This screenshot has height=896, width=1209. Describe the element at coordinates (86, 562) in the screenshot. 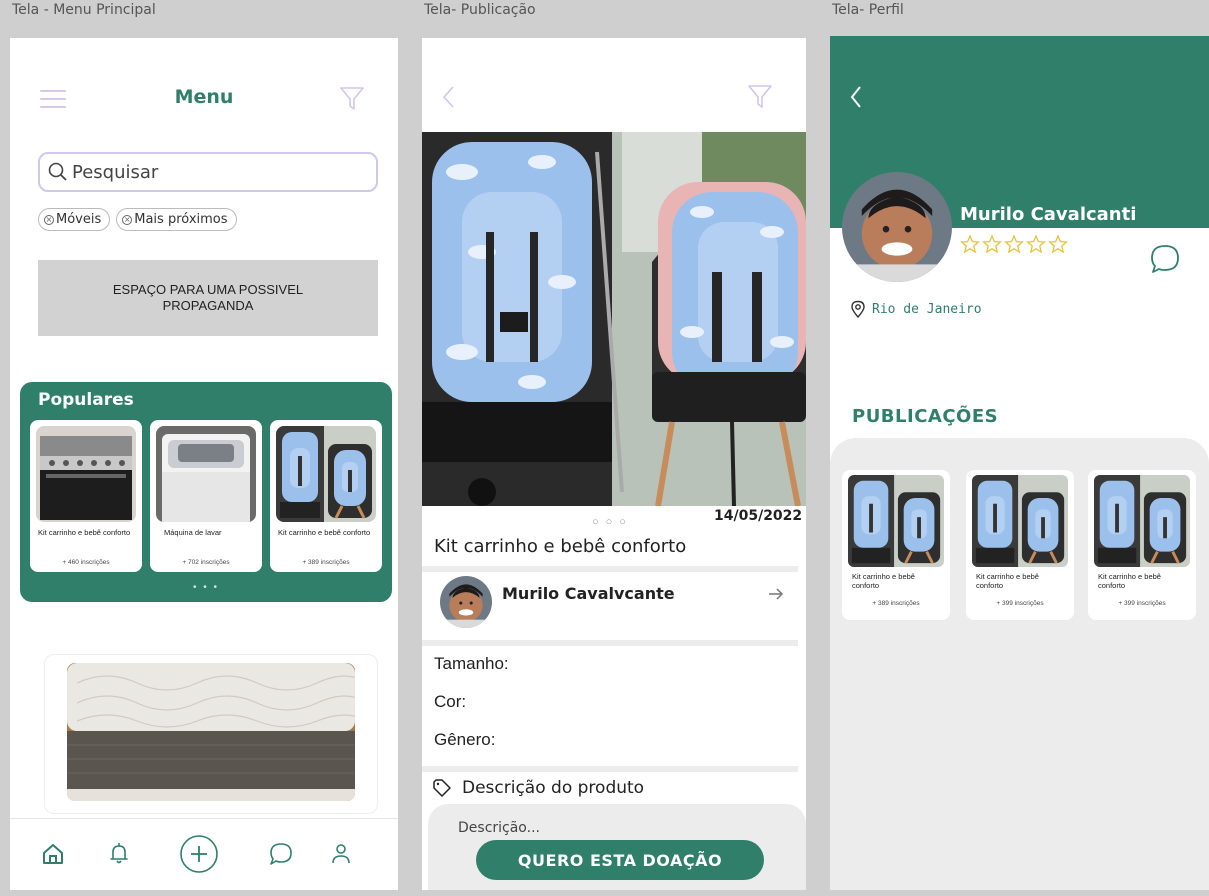

I see `product-subscriptions: + 460 inscrições` at that location.